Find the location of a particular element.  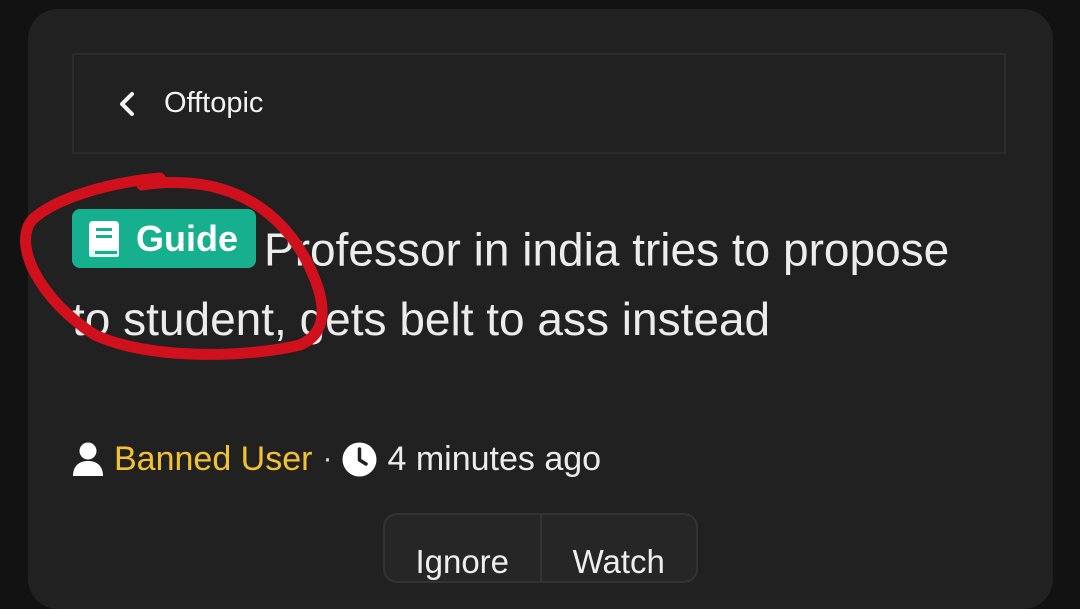

thread-actions: Ignore Watch is located at coordinates (540, 548).